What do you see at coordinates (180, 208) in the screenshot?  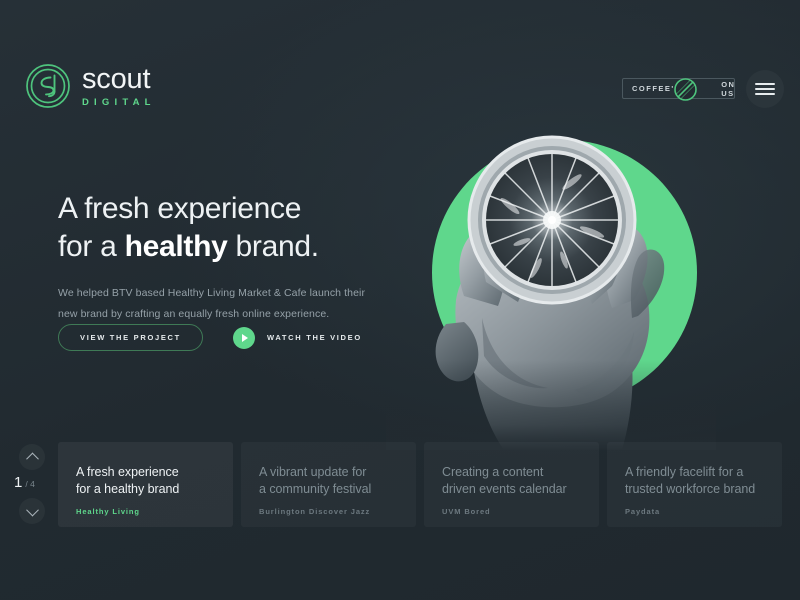 I see `heading-line-1: A fresh experience` at bounding box center [180, 208].